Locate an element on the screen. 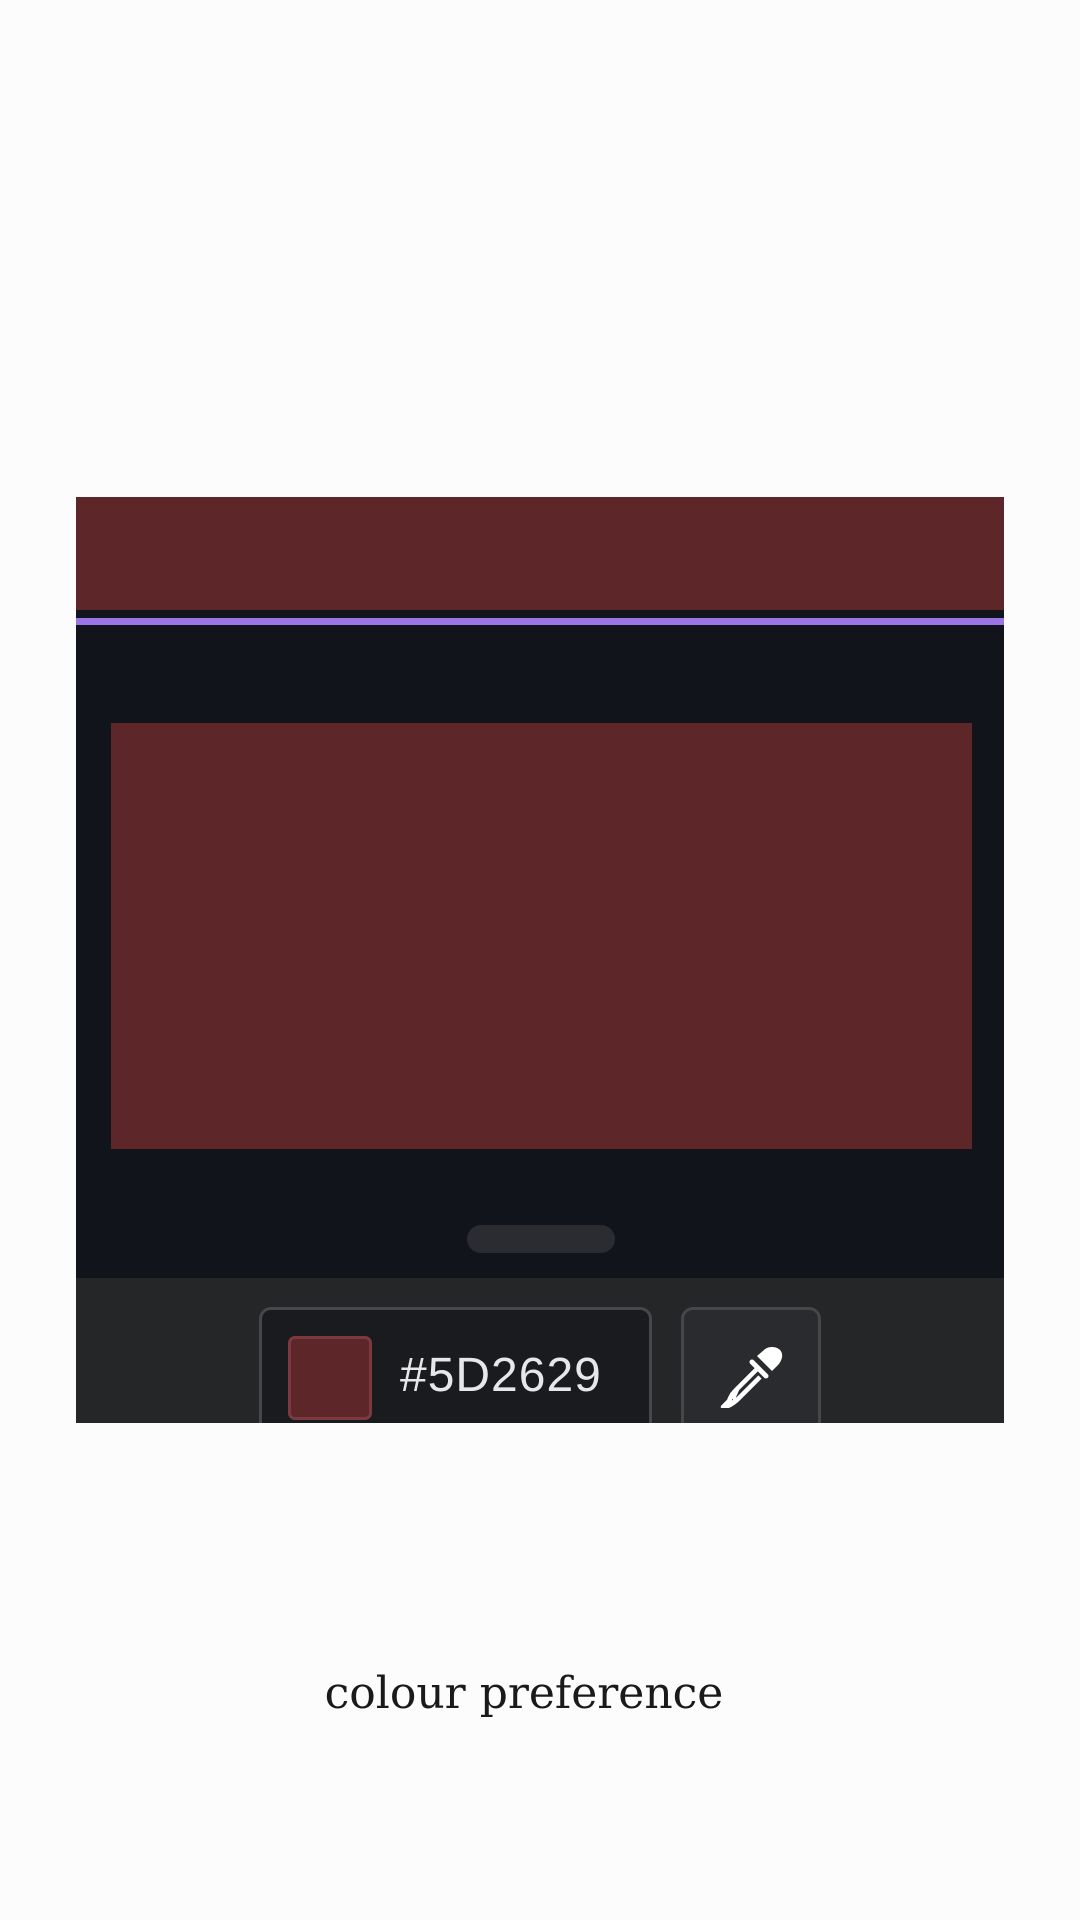 The height and width of the screenshot is (1920, 1080). hex-color-field: #5D2629 is located at coordinates (455, 1365).